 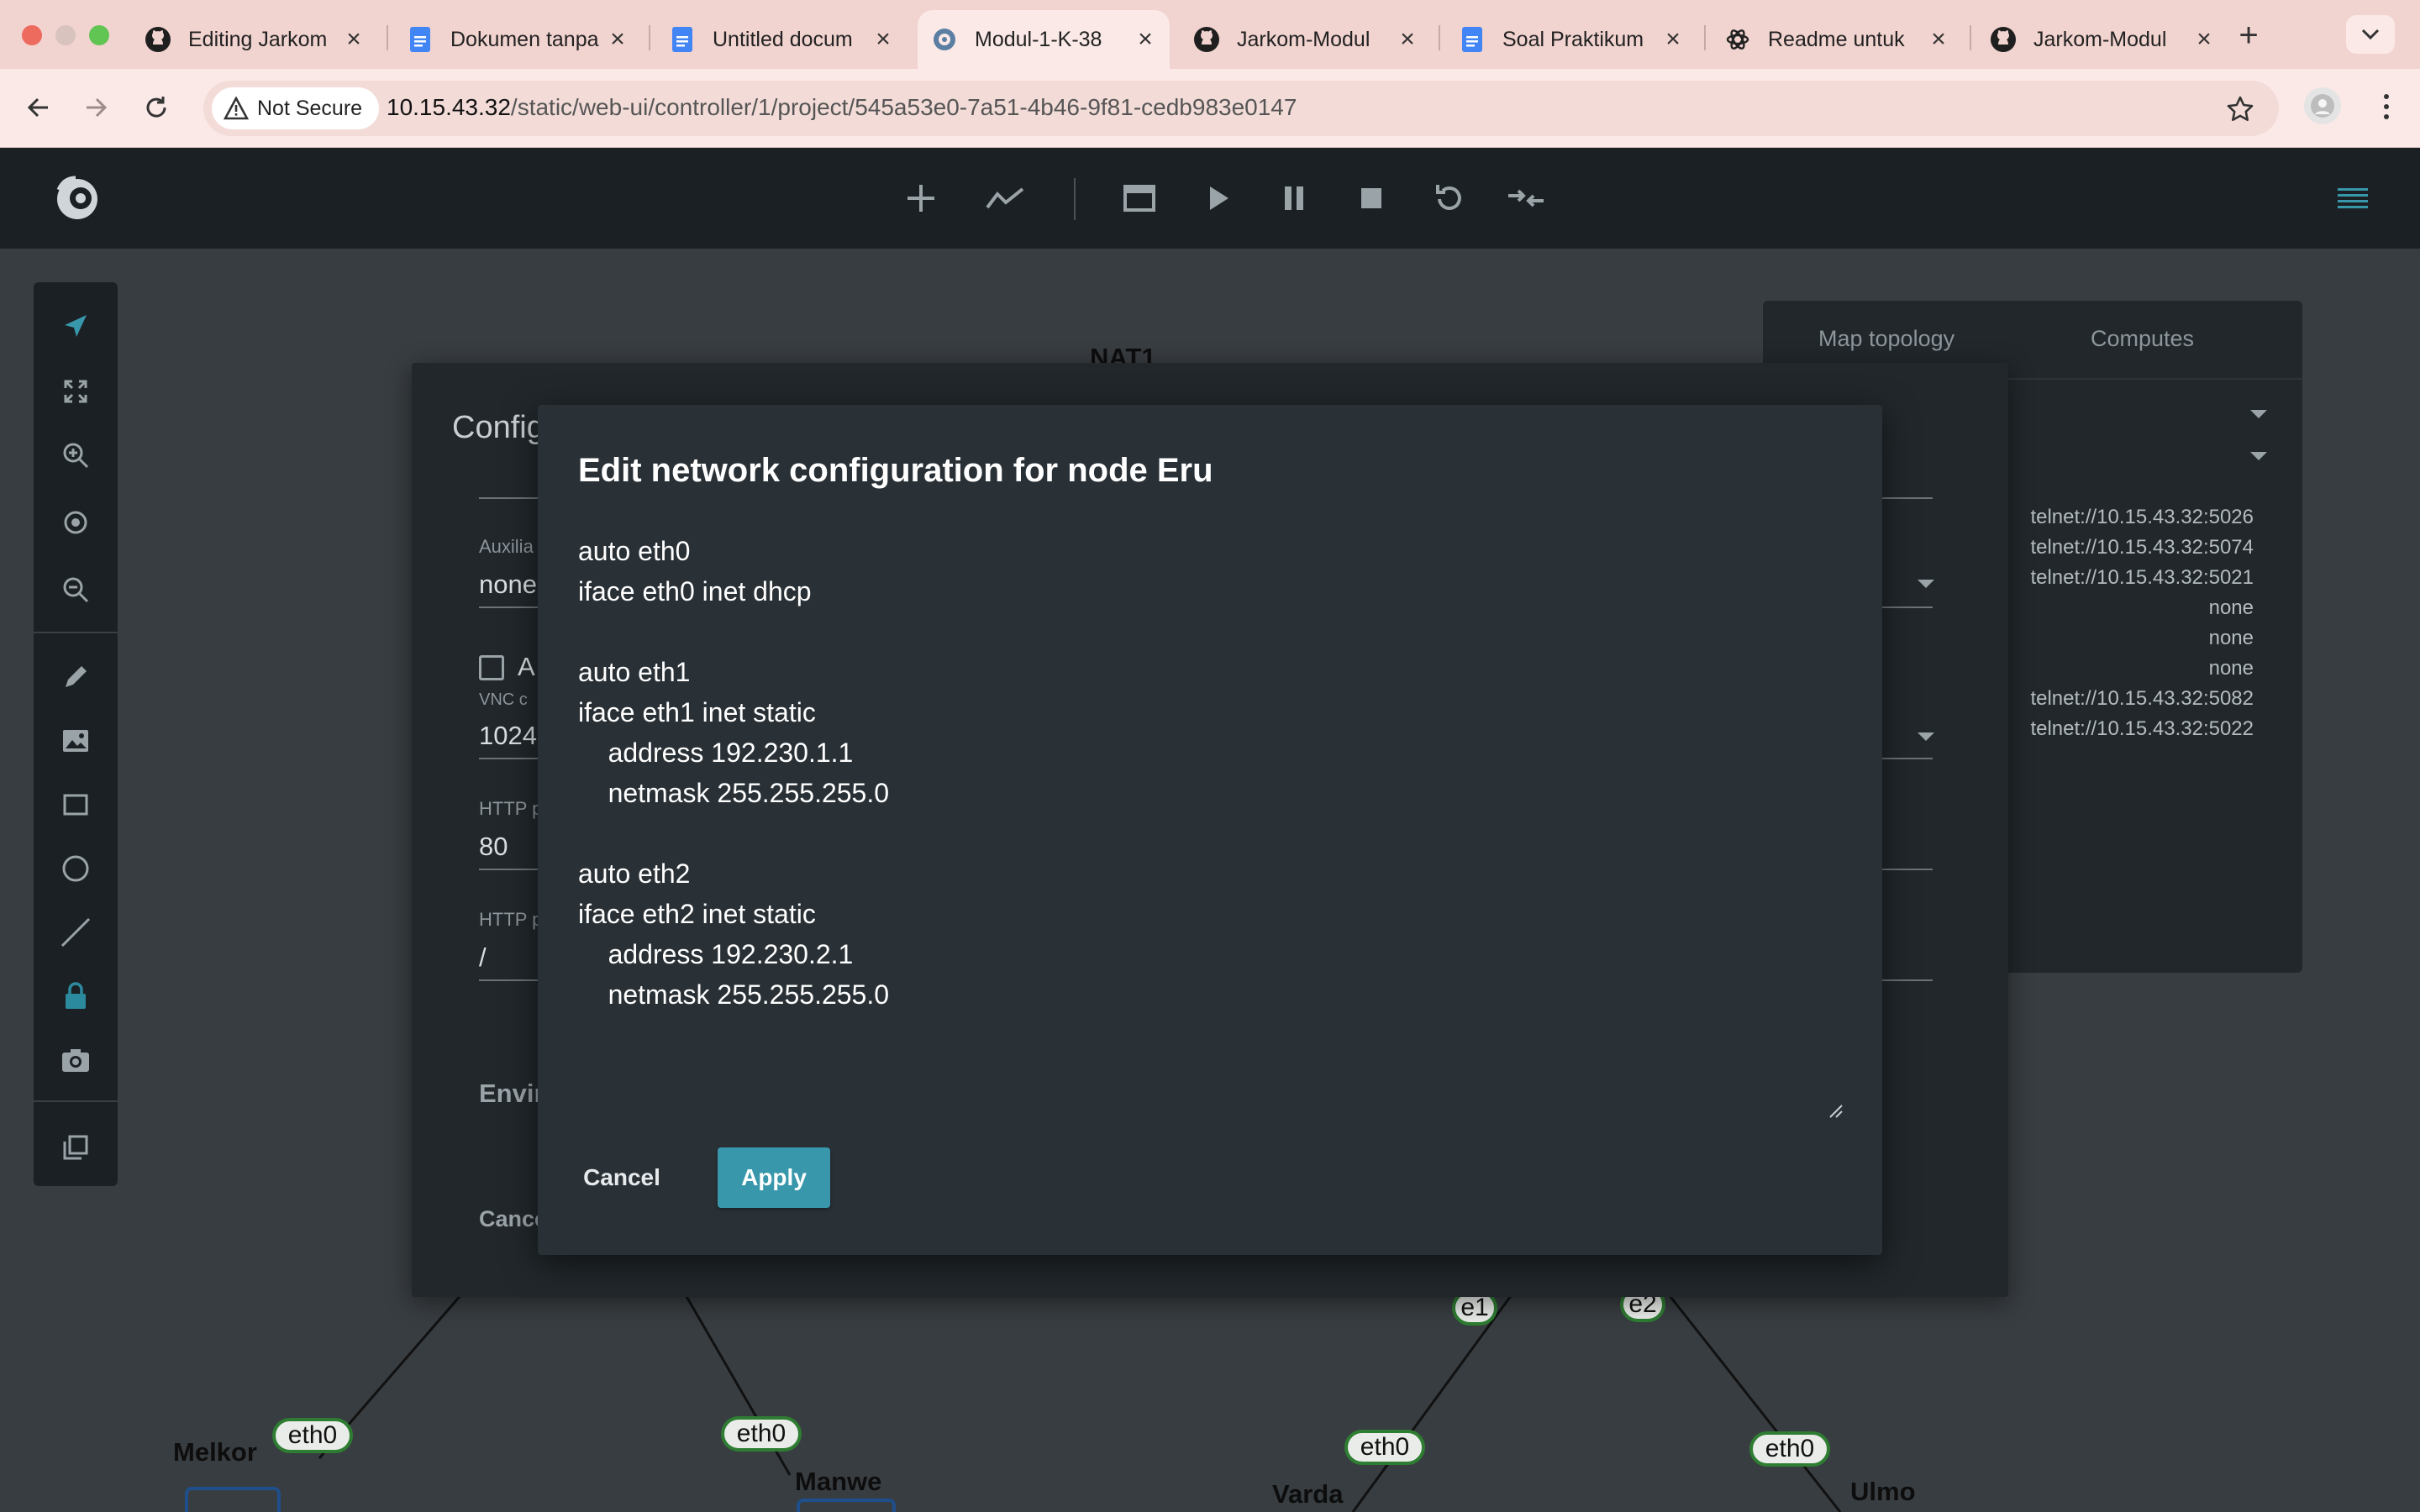 What do you see at coordinates (1433, 1402) in the screenshot?
I see `link-varda` at bounding box center [1433, 1402].